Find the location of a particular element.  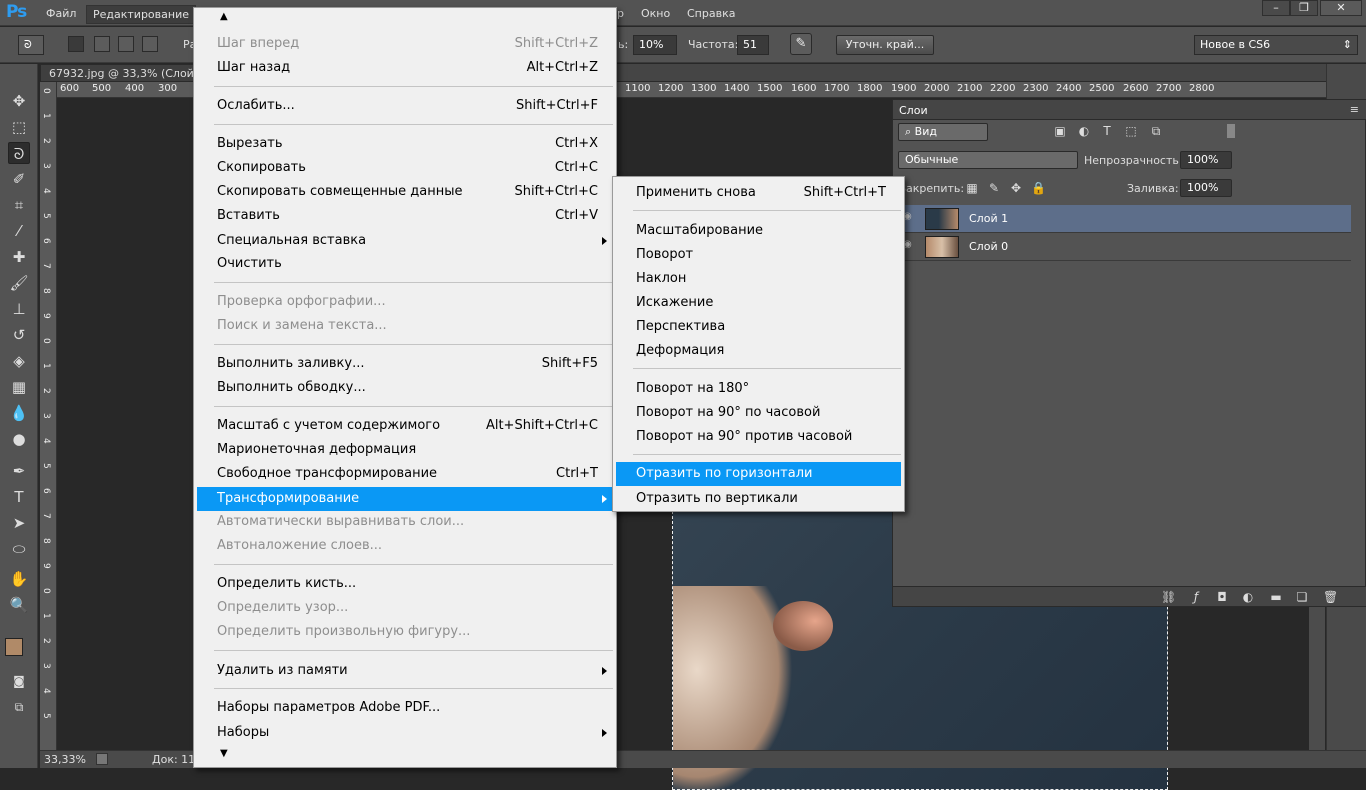

adjustment-layer-icon: ◐ is located at coordinates (1248, 597).